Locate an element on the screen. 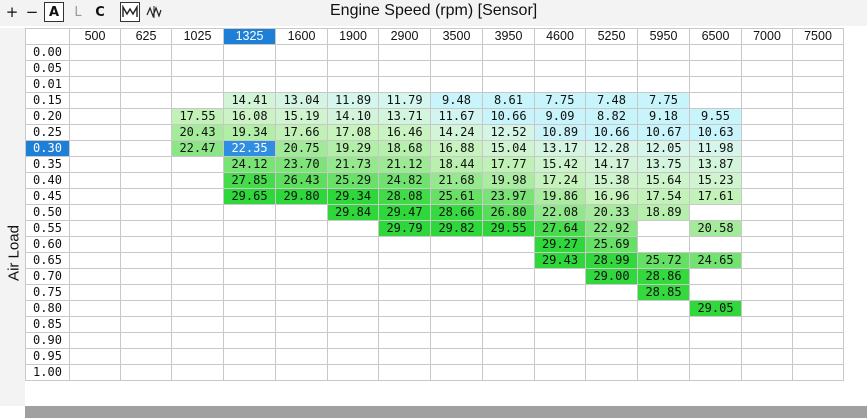  table-cell: 17.08 is located at coordinates (353, 132).